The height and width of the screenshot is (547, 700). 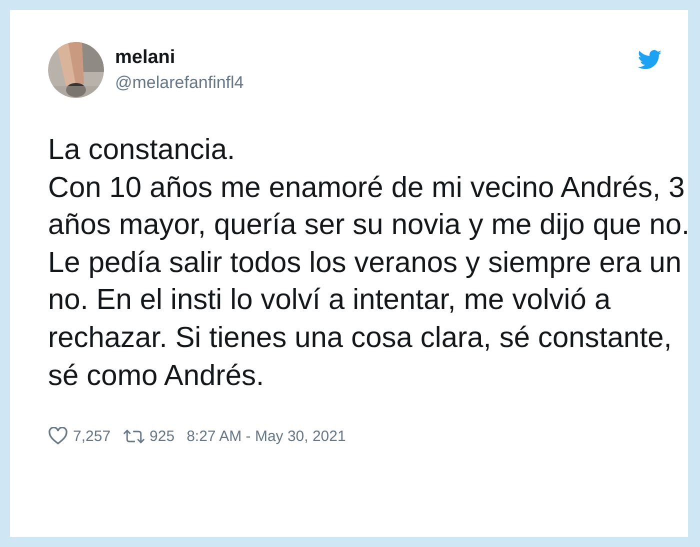 I want to click on author-name: melani, so click(x=145, y=58).